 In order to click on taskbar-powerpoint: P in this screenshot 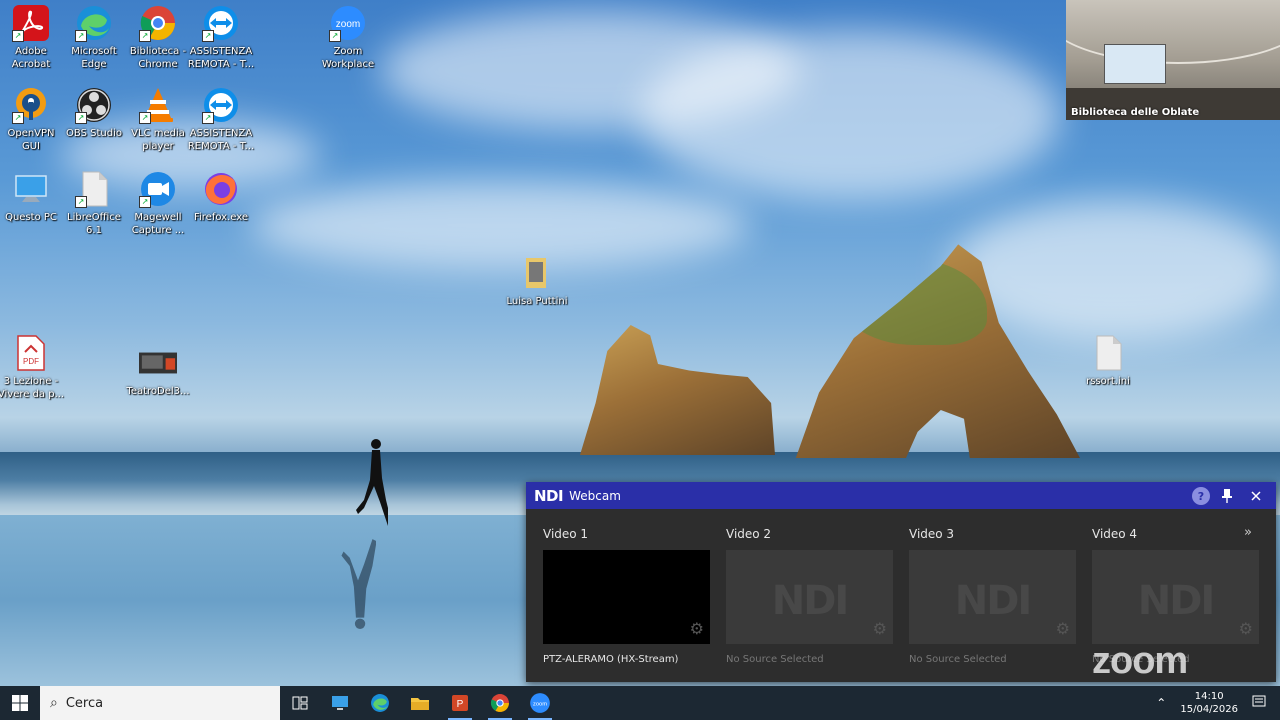, I will do `click(460, 703)`.